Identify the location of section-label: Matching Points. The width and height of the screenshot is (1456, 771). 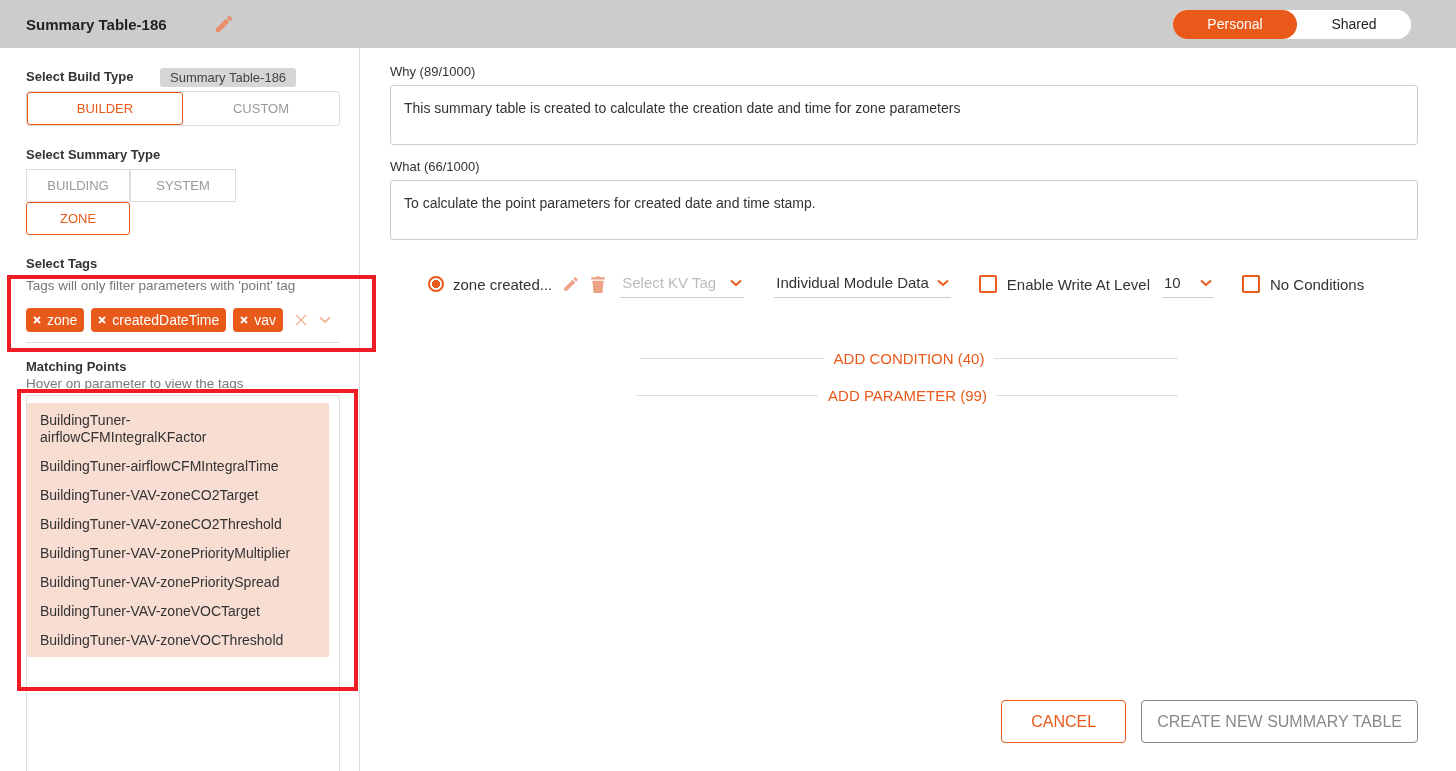
(76, 366).